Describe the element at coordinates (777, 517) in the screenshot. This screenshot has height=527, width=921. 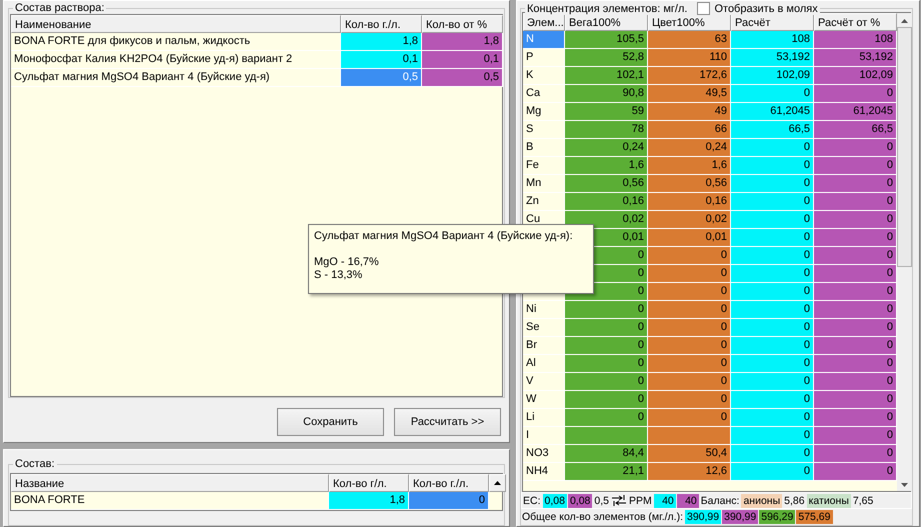
I see `status-value: 596,29` at that location.